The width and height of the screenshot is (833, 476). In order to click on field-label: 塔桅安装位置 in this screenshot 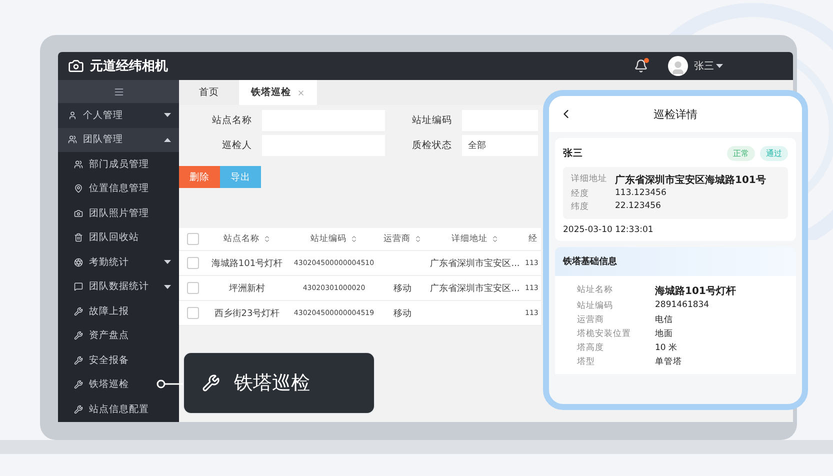, I will do `click(604, 334)`.